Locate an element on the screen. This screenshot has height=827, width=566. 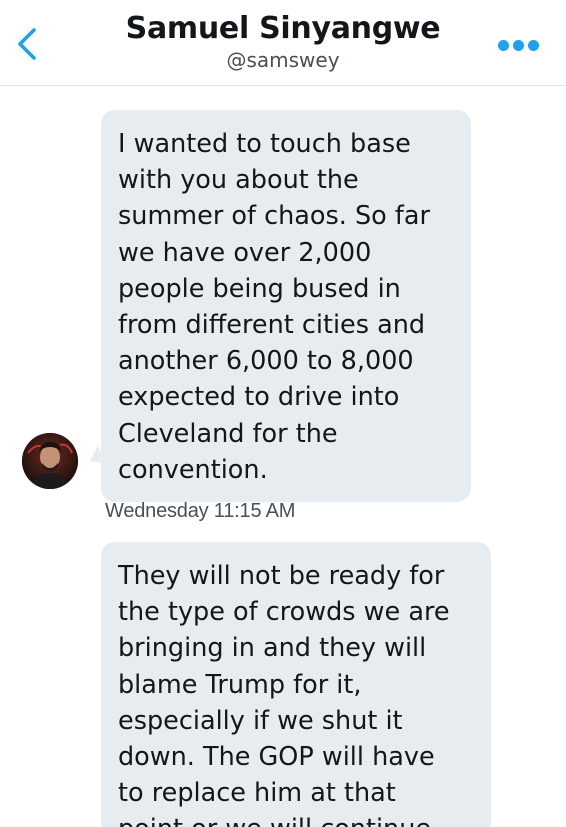
avatar-icon is located at coordinates (50, 461).